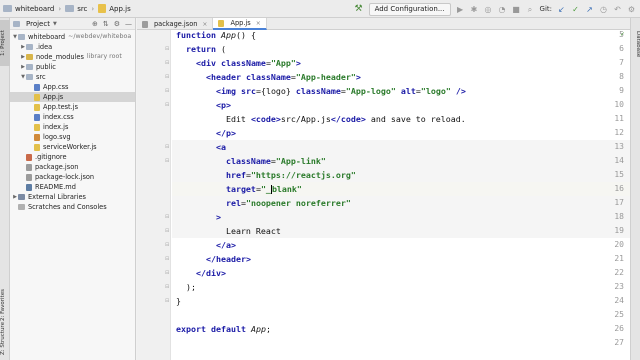  What do you see at coordinates (72, 107) in the screenshot?
I see `tree-item: App.test.js` at bounding box center [72, 107].